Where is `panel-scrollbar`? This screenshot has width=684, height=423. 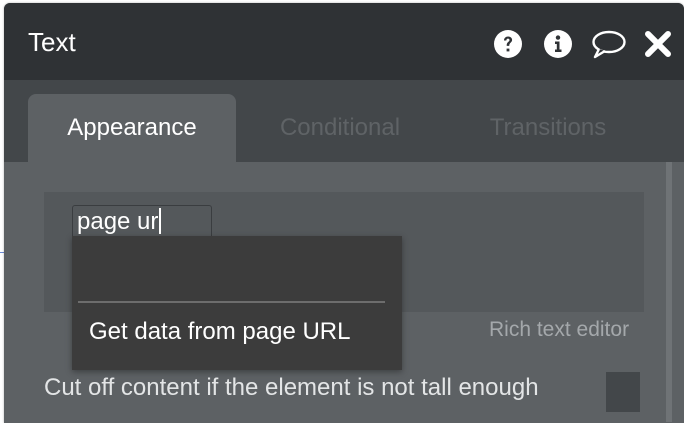
panel-scrollbar is located at coordinates (669, 292).